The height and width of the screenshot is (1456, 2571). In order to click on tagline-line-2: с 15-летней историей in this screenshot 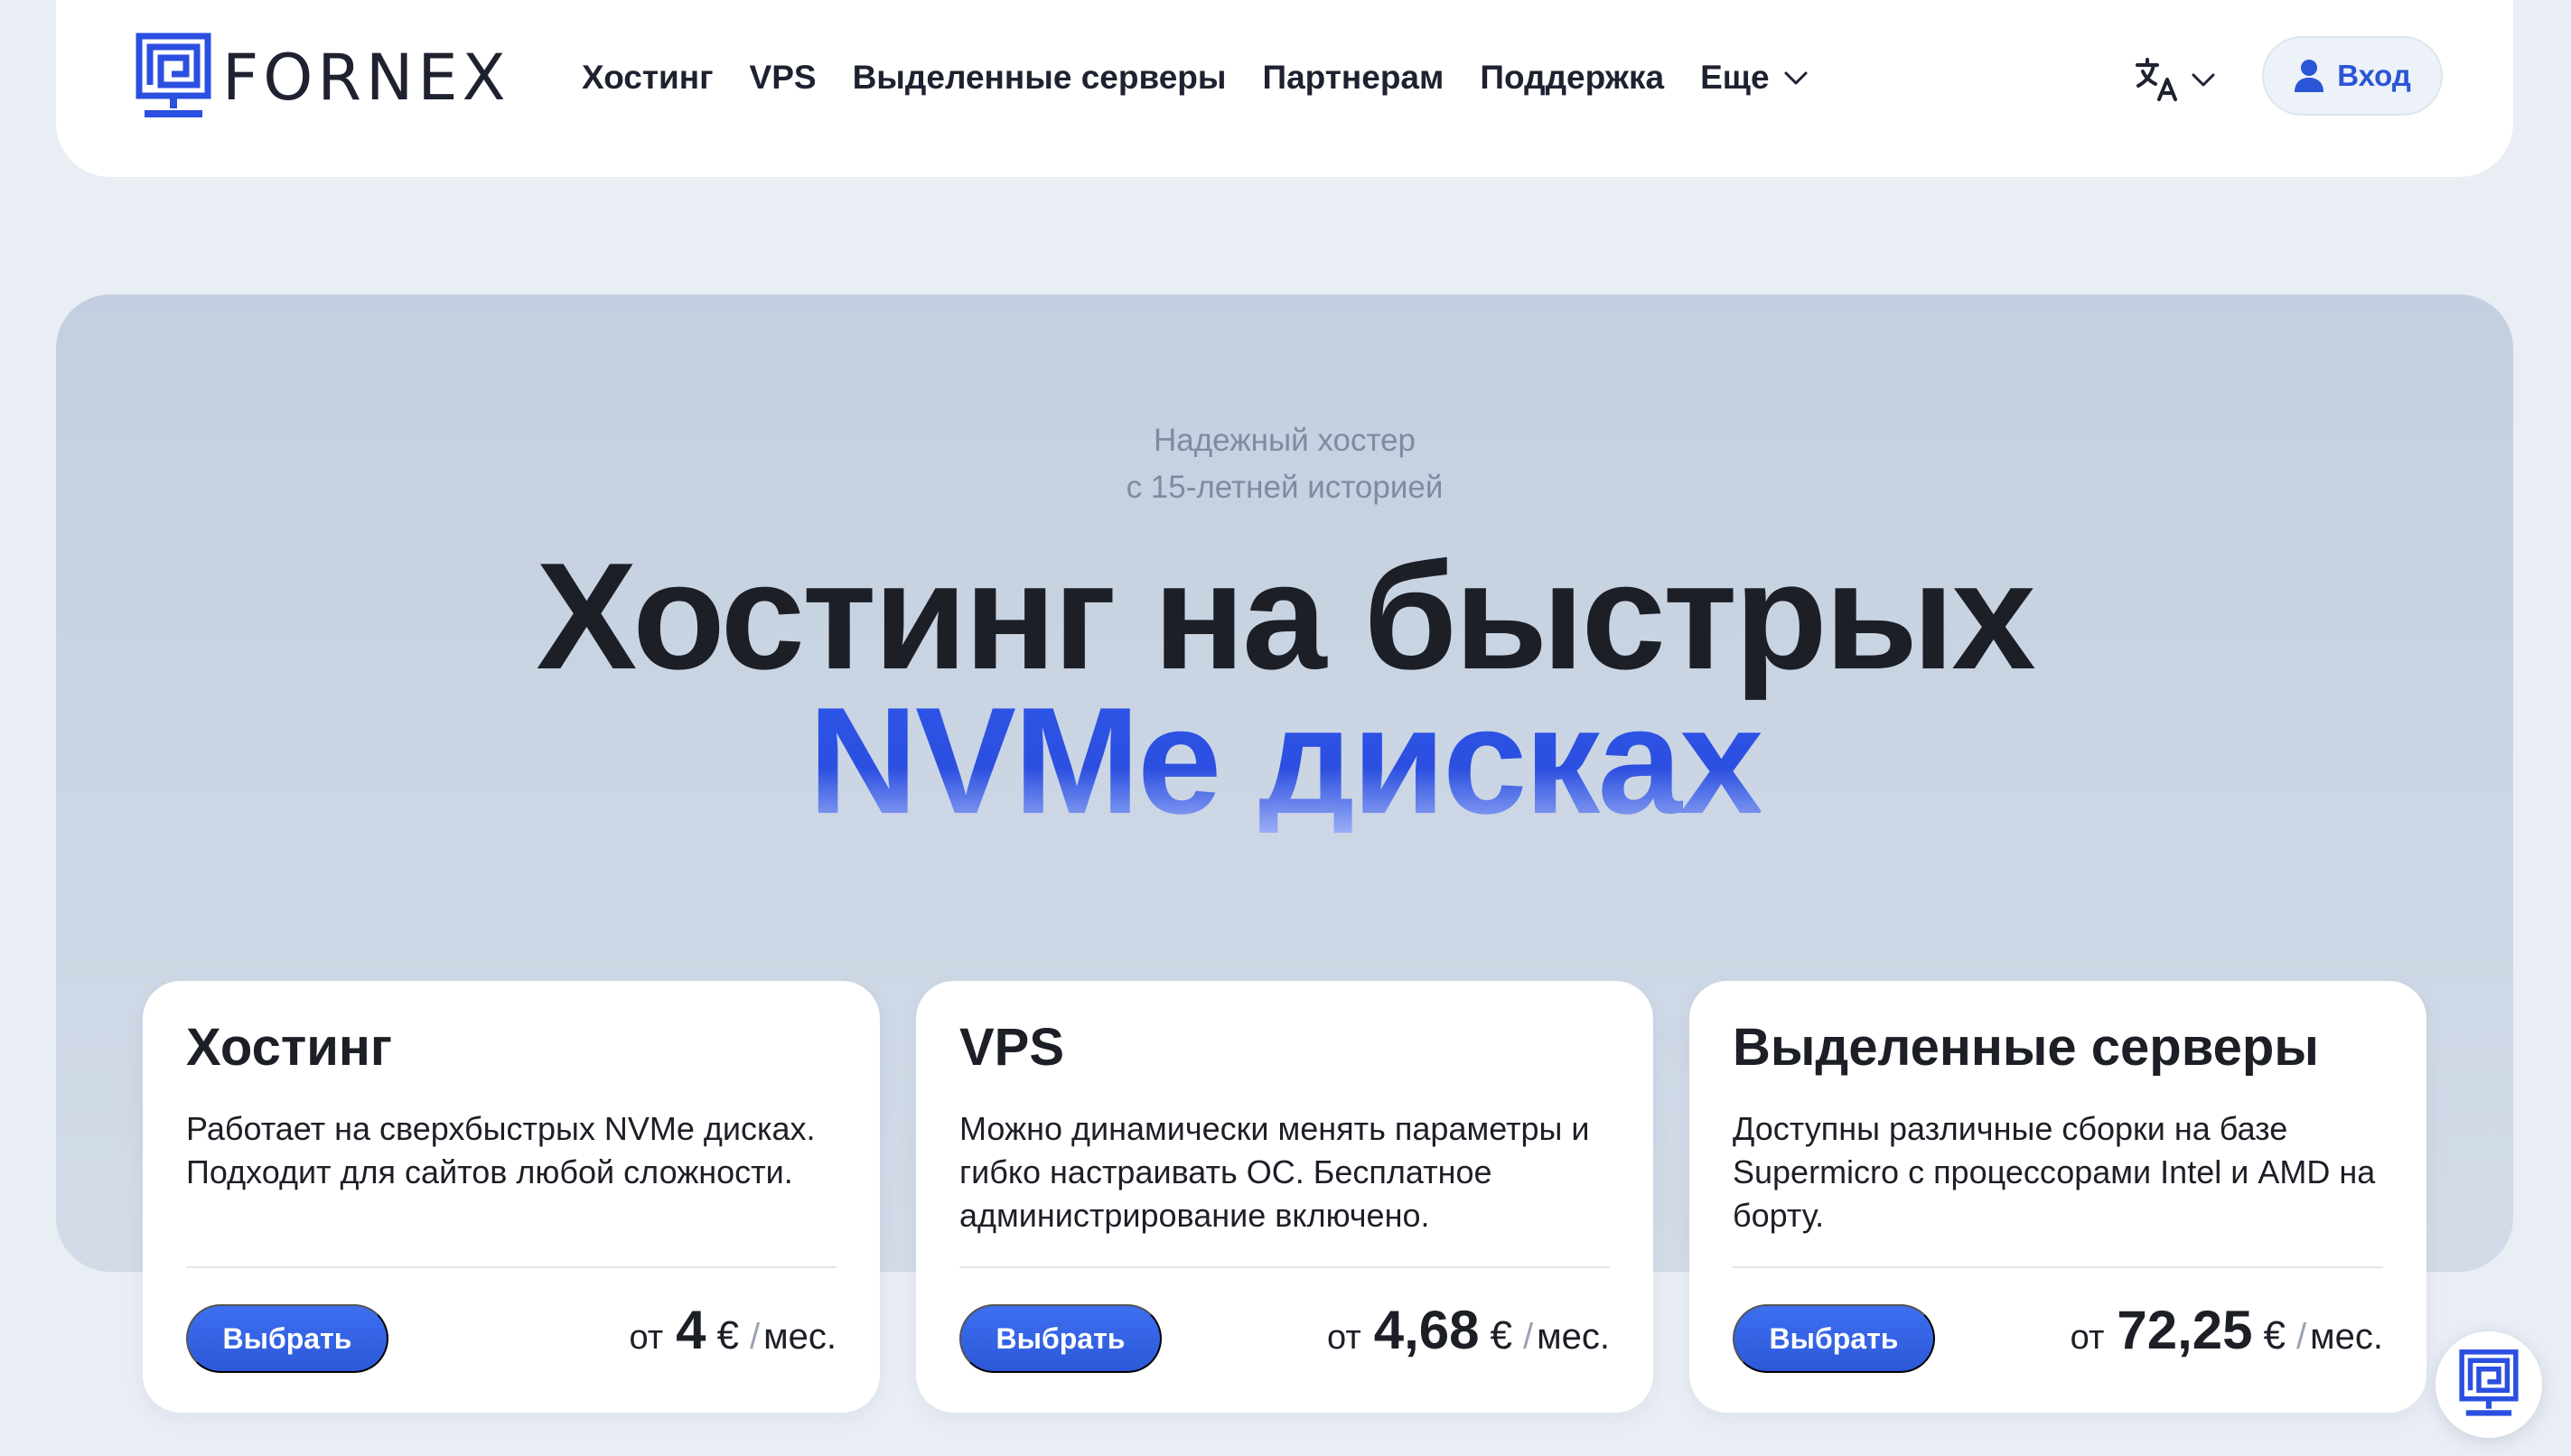, I will do `click(1285, 487)`.